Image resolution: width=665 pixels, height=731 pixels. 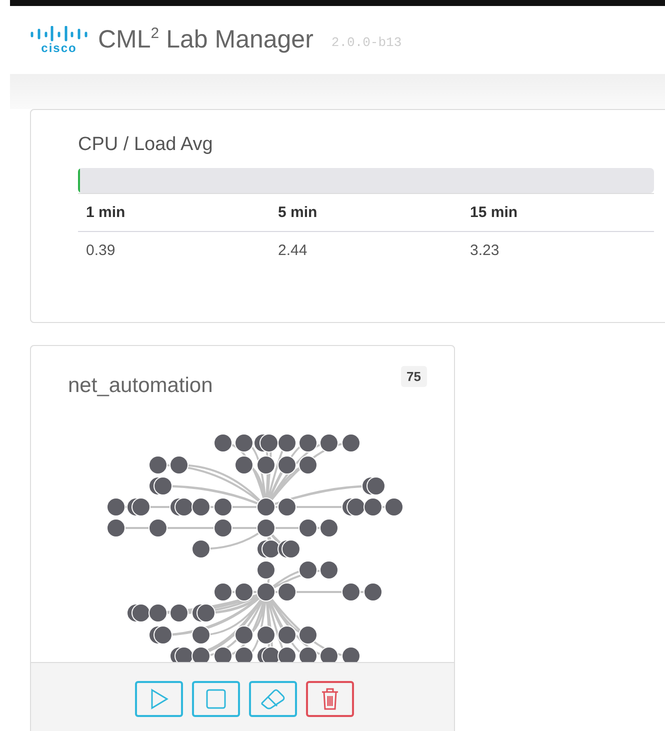 I want to click on wipe-button, so click(x=273, y=699).